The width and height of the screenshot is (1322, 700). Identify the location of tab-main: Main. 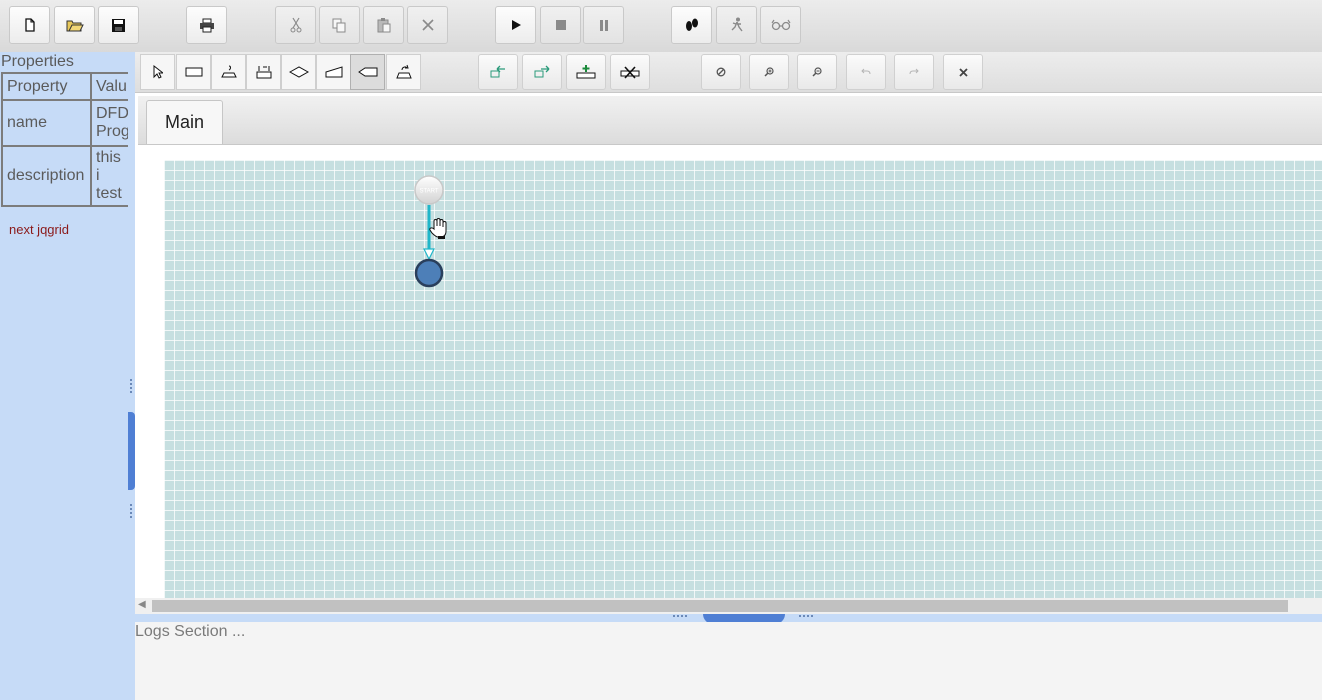
(184, 122).